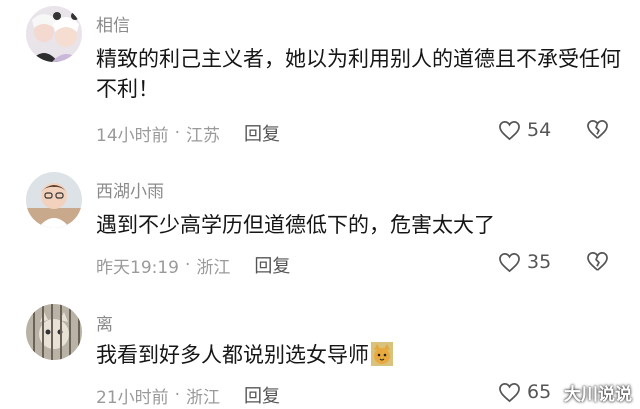 The image size is (640, 409). Describe the element at coordinates (104, 322) in the screenshot. I see `comment-username: 离` at that location.